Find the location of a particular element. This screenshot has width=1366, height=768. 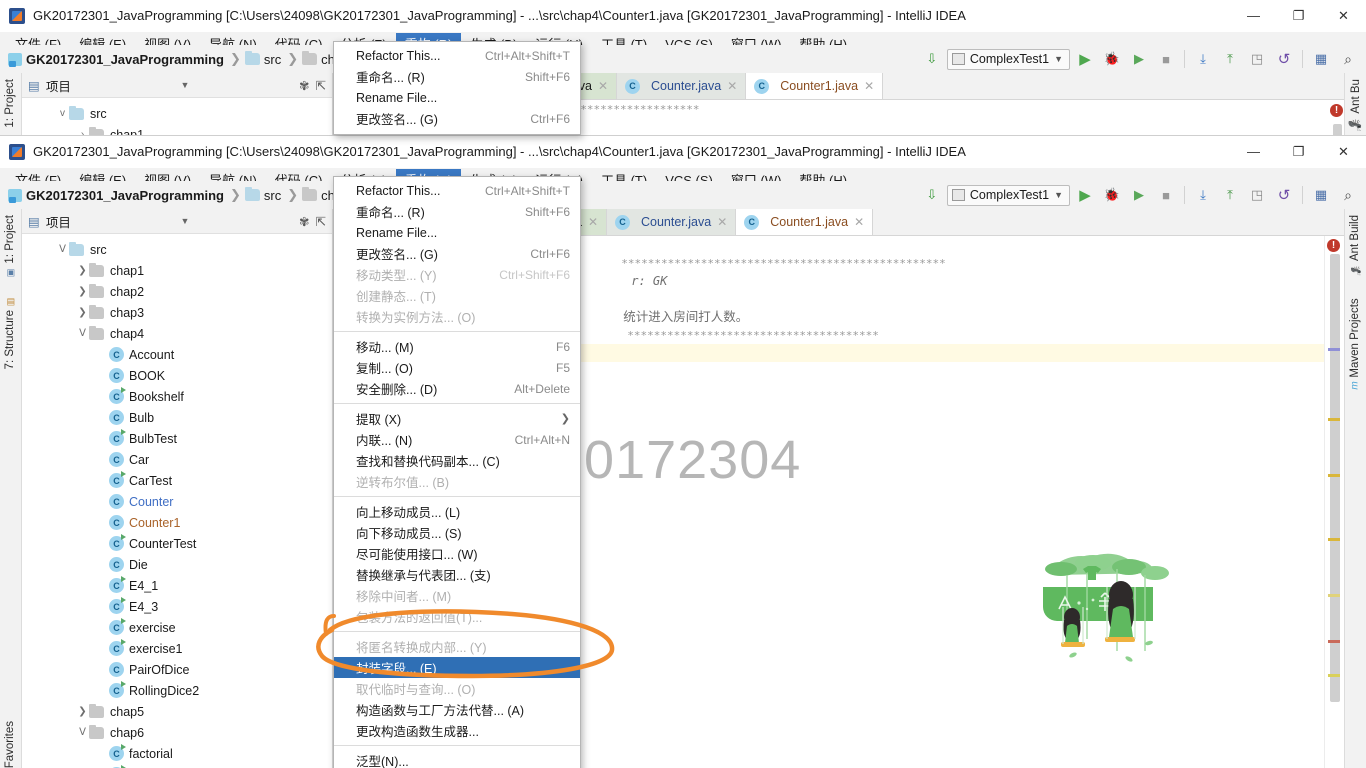

tree-node-account: C Account is located at coordinates (177, 354).